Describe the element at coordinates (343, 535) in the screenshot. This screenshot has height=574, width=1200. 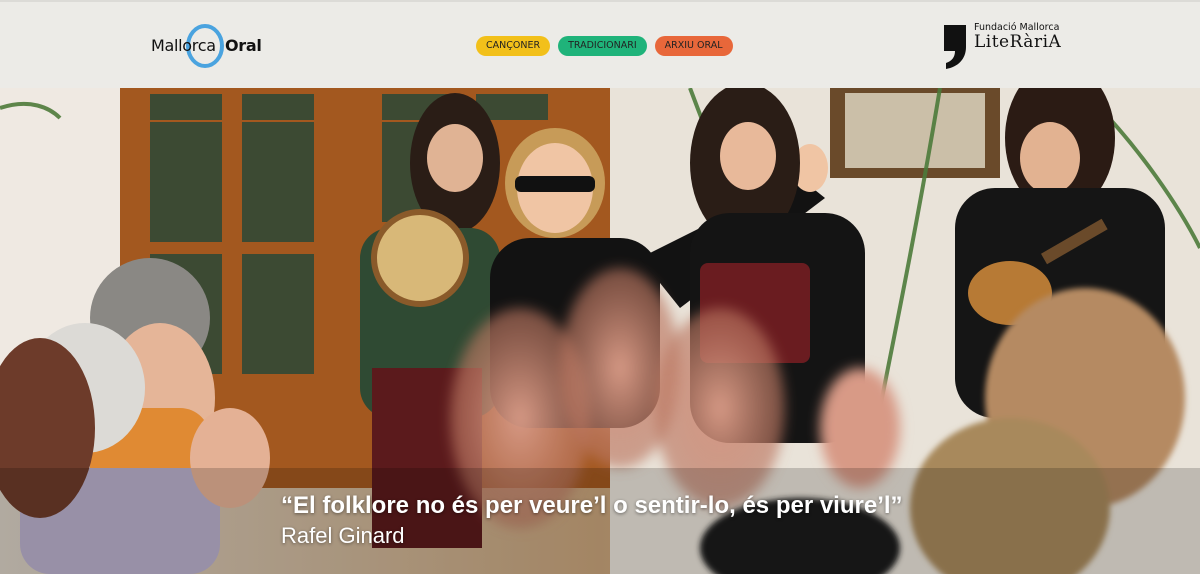
I see `hero-quote-author: Rafel Ginard` at that location.